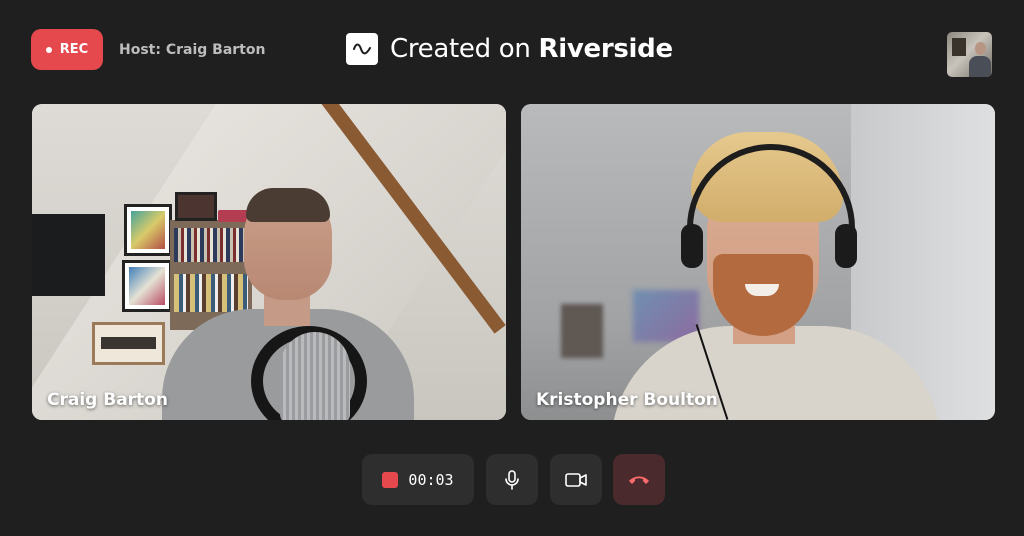 This screenshot has width=1024, height=536. I want to click on brand-prefix: Created on, so click(464, 49).